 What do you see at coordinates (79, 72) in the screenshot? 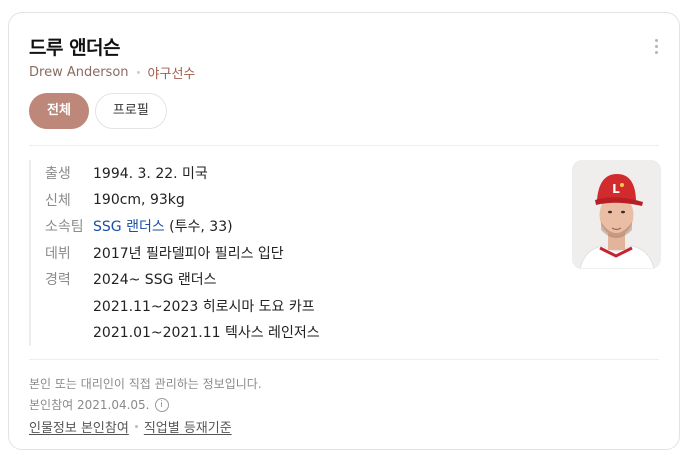
I see `english-name: Drew Anderson` at bounding box center [79, 72].